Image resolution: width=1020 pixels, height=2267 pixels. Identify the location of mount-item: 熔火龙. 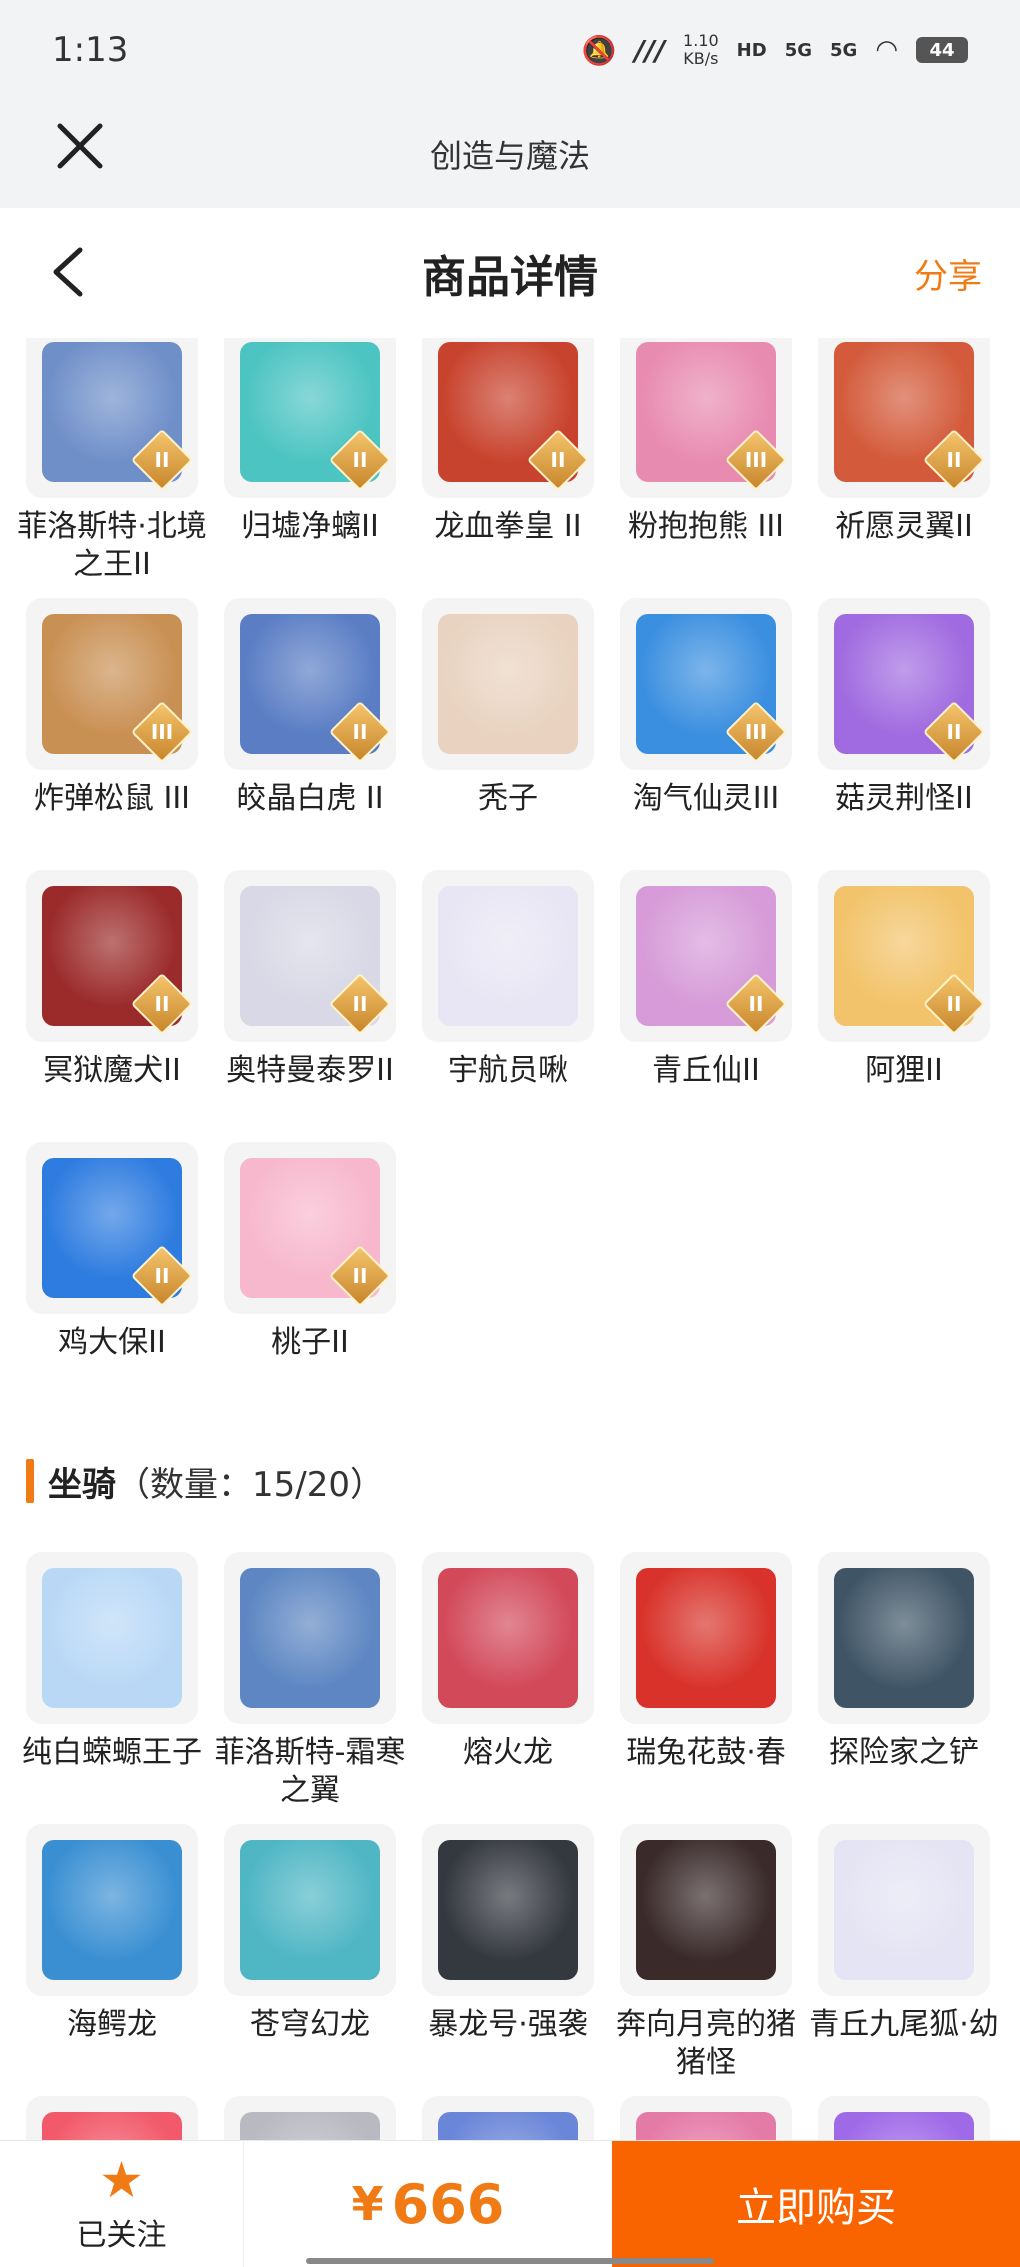
(508, 1688).